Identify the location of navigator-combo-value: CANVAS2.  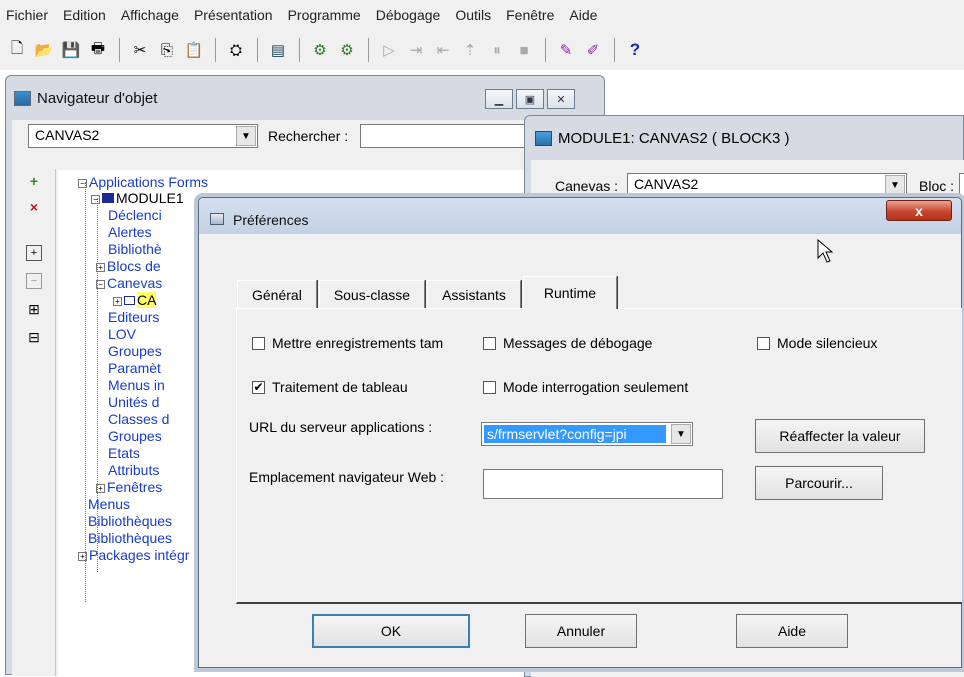
(67, 135).